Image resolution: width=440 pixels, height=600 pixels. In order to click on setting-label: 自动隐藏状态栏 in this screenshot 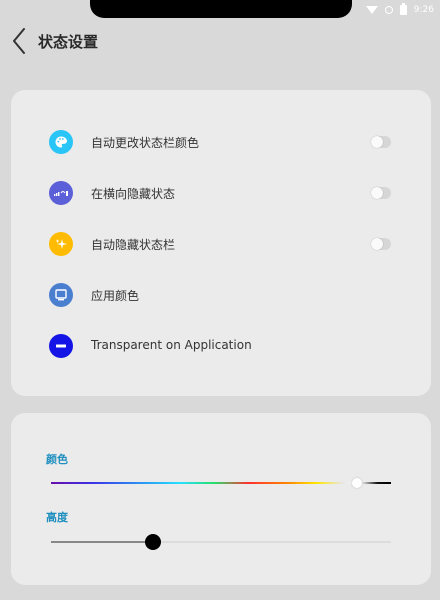, I will do `click(133, 245)`.